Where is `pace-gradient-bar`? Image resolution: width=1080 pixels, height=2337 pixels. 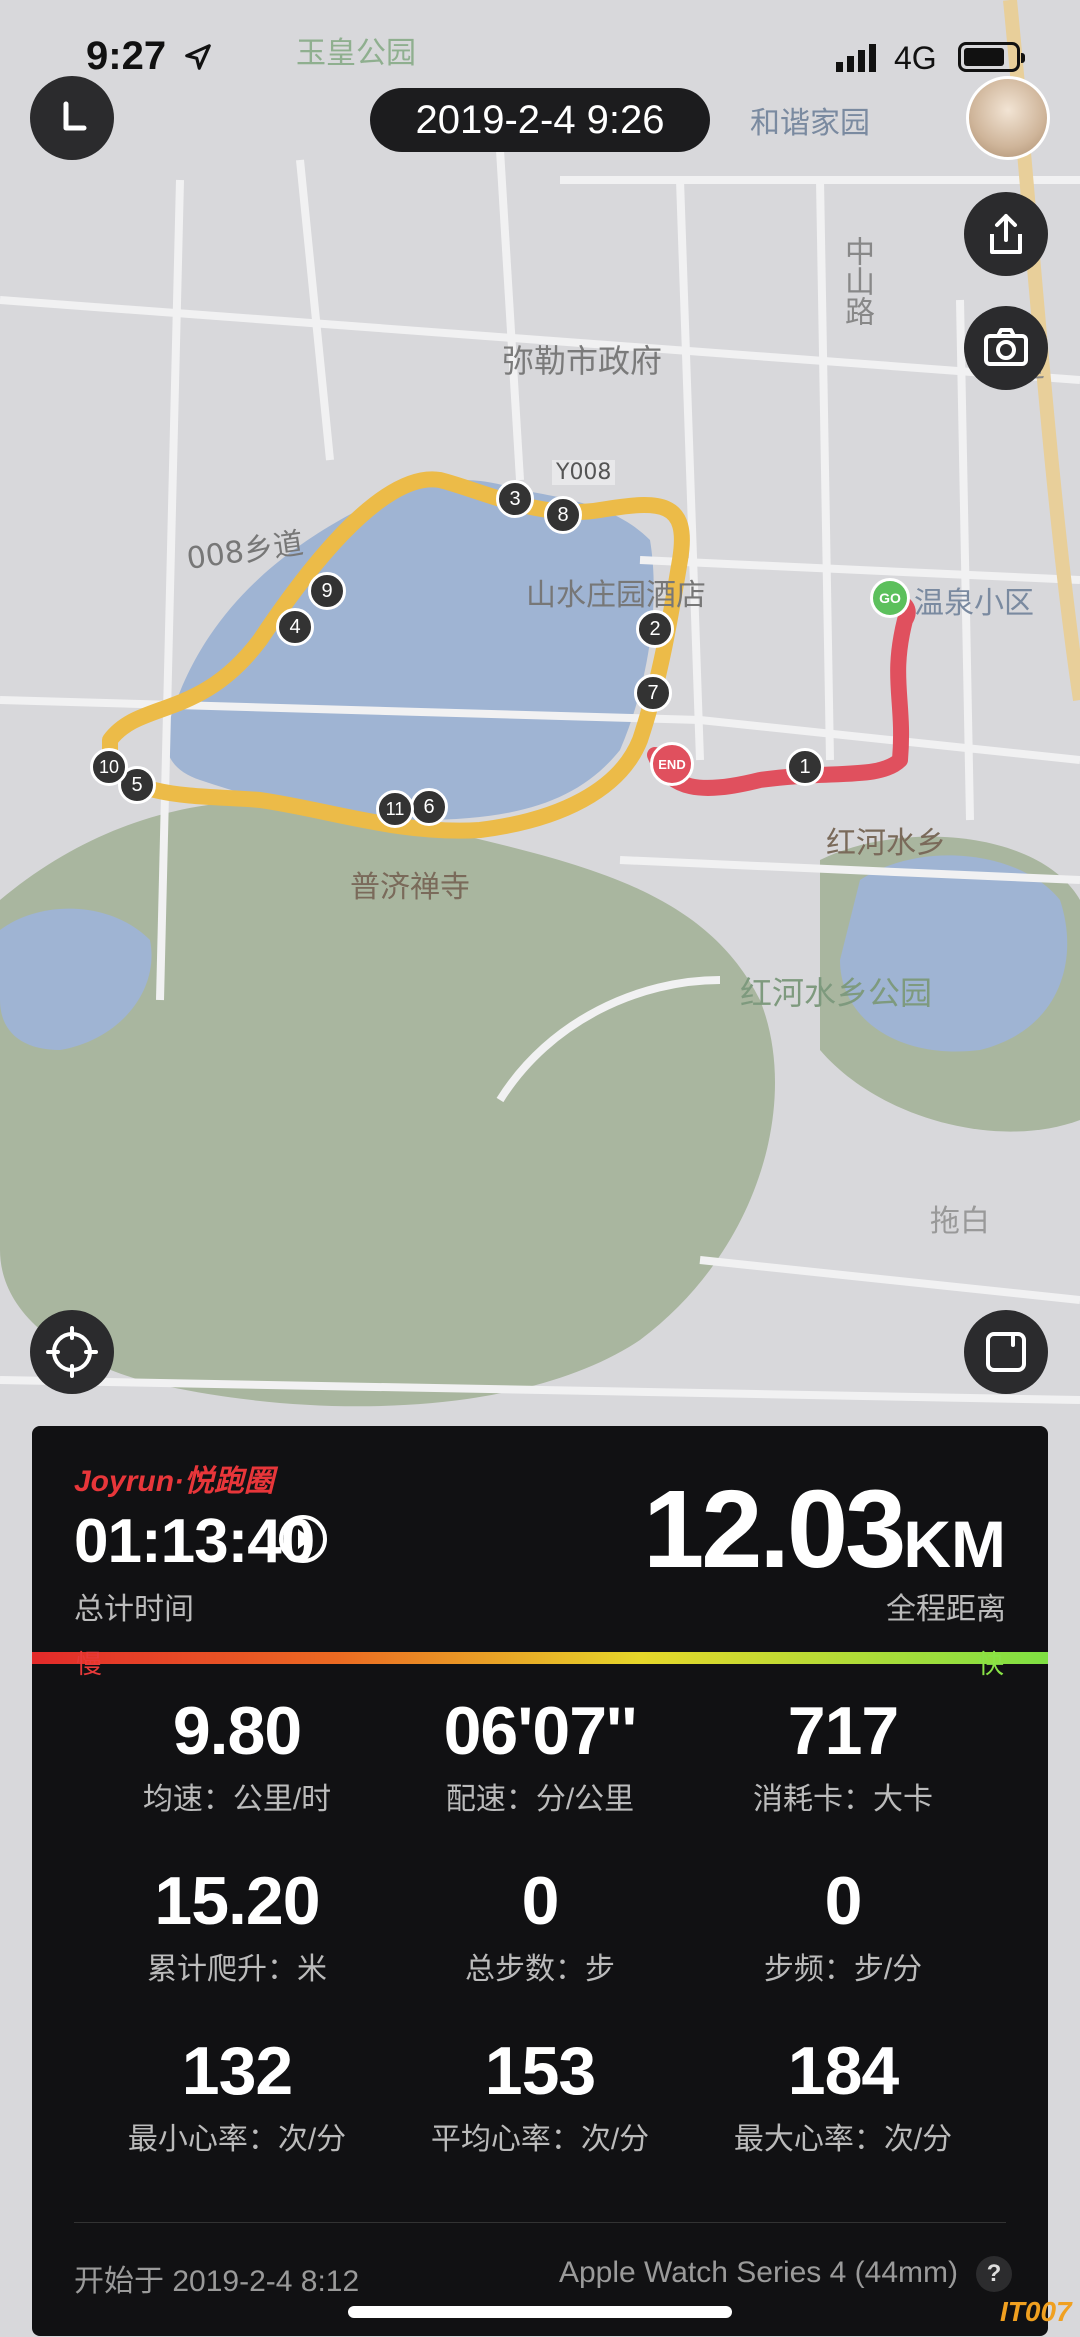 pace-gradient-bar is located at coordinates (540, 1658).